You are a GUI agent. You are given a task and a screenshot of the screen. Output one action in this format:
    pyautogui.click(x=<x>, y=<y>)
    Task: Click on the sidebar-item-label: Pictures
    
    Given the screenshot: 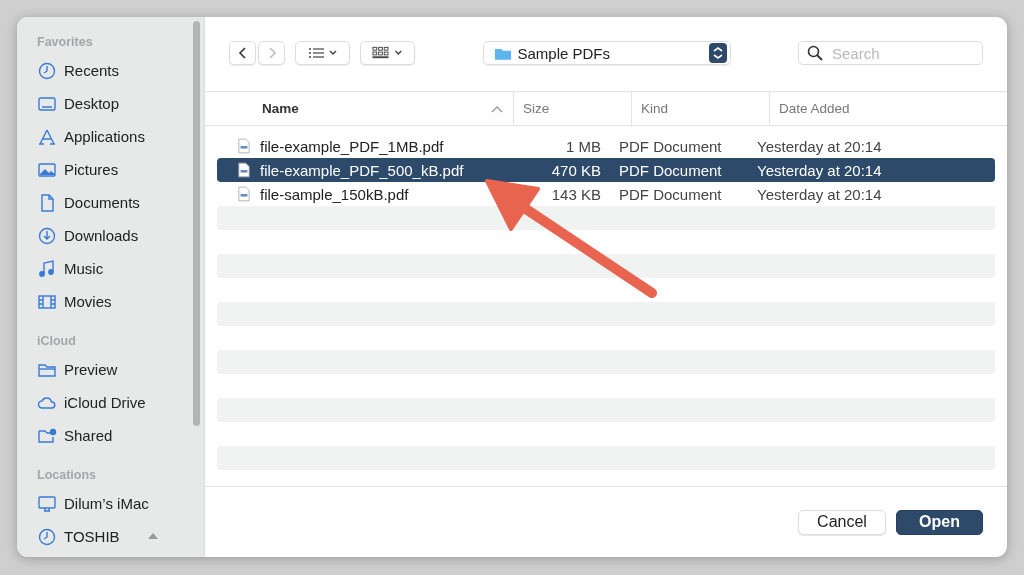 What is the action you would take?
    pyautogui.click(x=91, y=169)
    